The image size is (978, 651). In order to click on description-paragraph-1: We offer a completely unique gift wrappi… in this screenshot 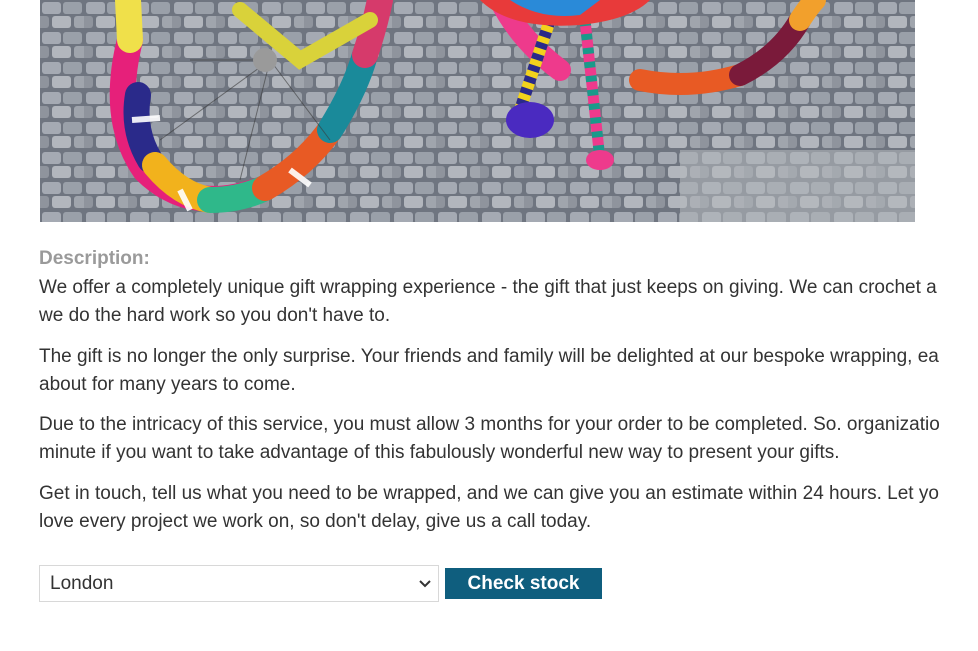, I will do `click(508, 302)`.